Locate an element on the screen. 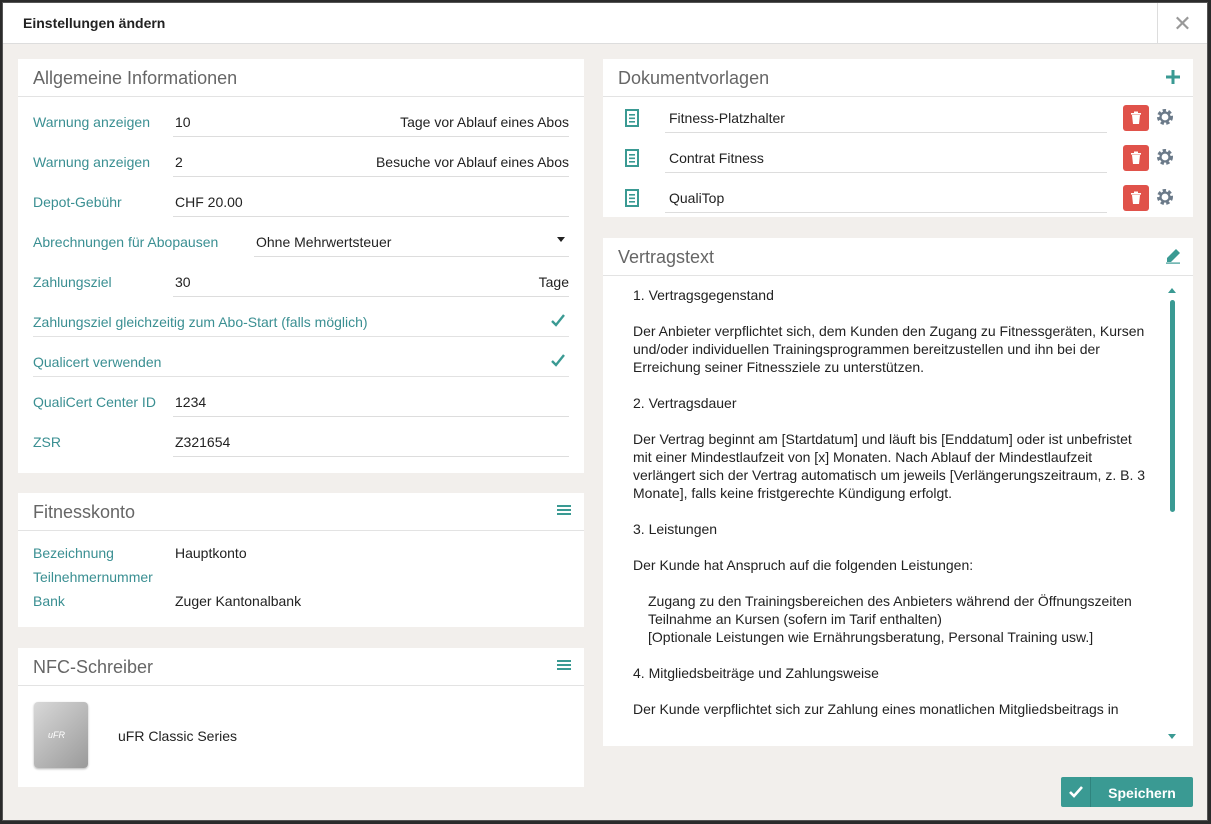 This screenshot has width=1211, height=824. pause-billing-value: Ohne Mehrwertsteuer is located at coordinates (324, 242).